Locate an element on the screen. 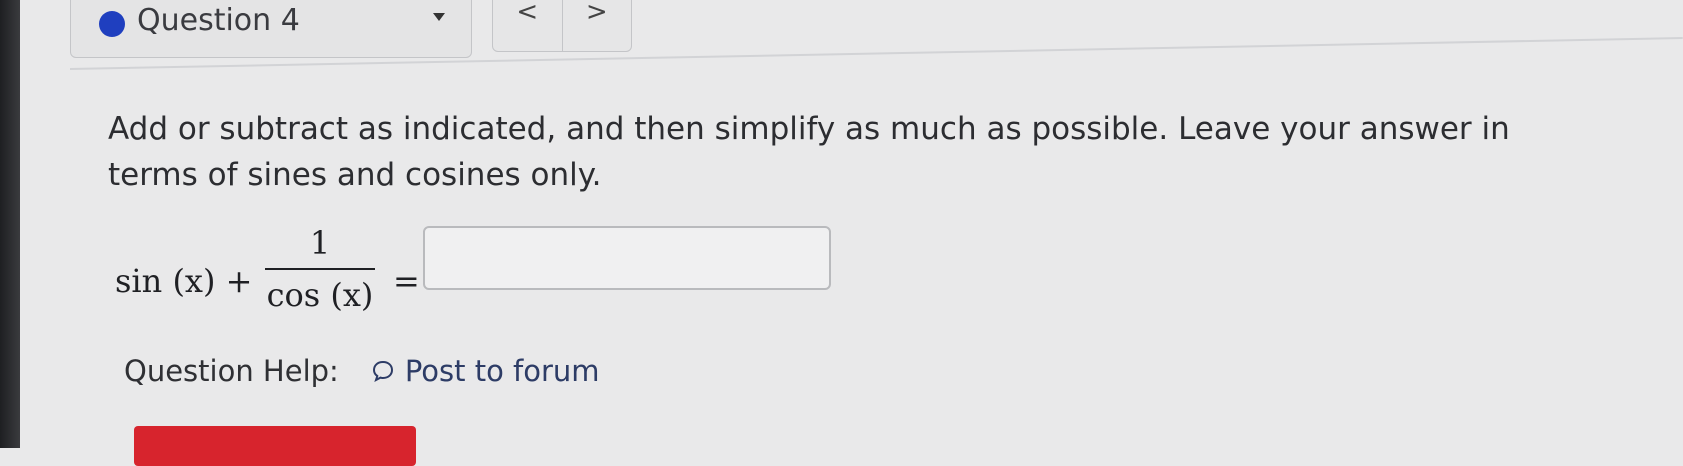 This screenshot has width=1683, height=466. question-nav: < > is located at coordinates (562, 26).